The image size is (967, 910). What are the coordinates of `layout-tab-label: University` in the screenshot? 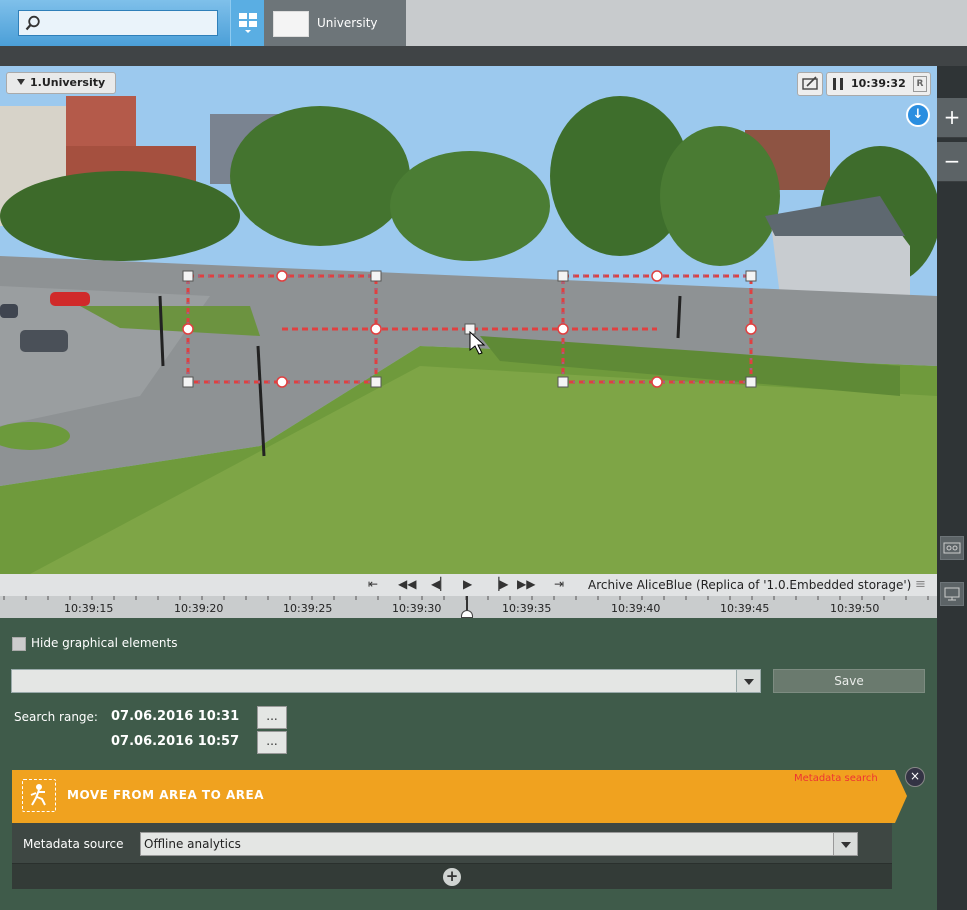 It's located at (347, 23).